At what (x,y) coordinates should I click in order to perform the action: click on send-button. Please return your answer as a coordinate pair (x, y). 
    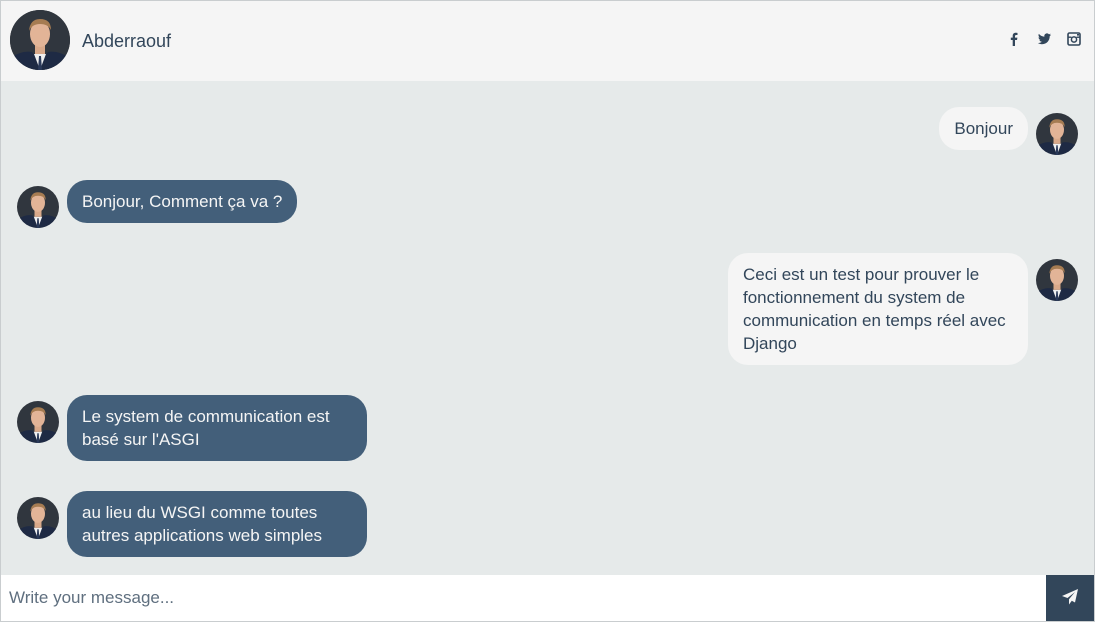
    Looking at the image, I should click on (1070, 598).